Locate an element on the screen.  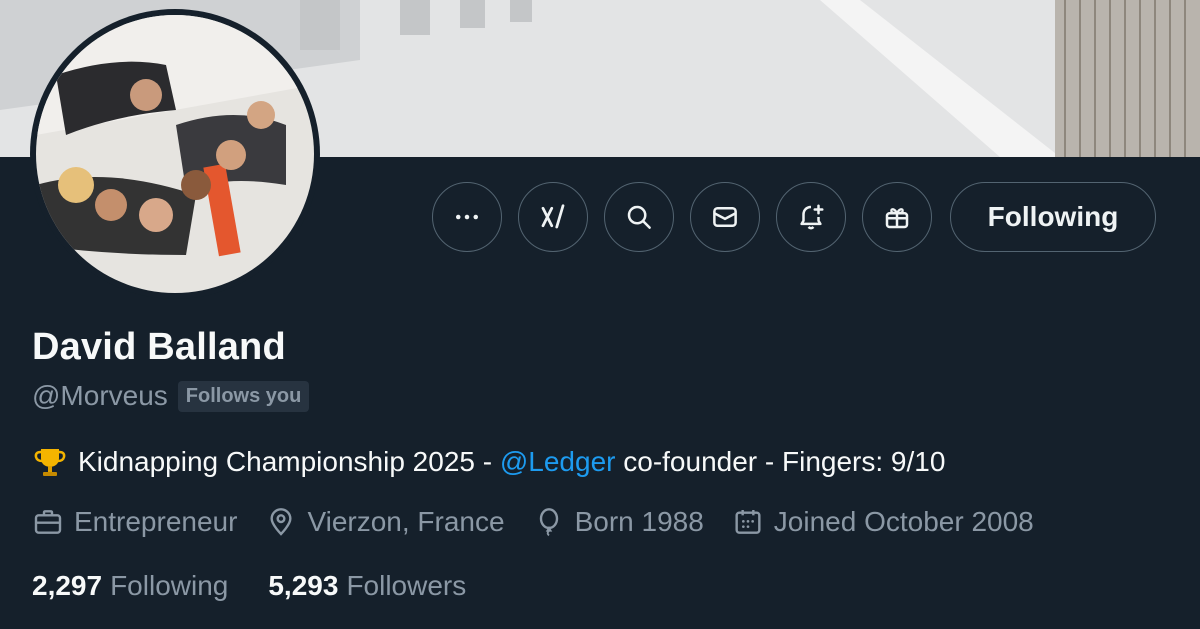
meta-birthday: Born 1988 is located at coordinates (618, 522).